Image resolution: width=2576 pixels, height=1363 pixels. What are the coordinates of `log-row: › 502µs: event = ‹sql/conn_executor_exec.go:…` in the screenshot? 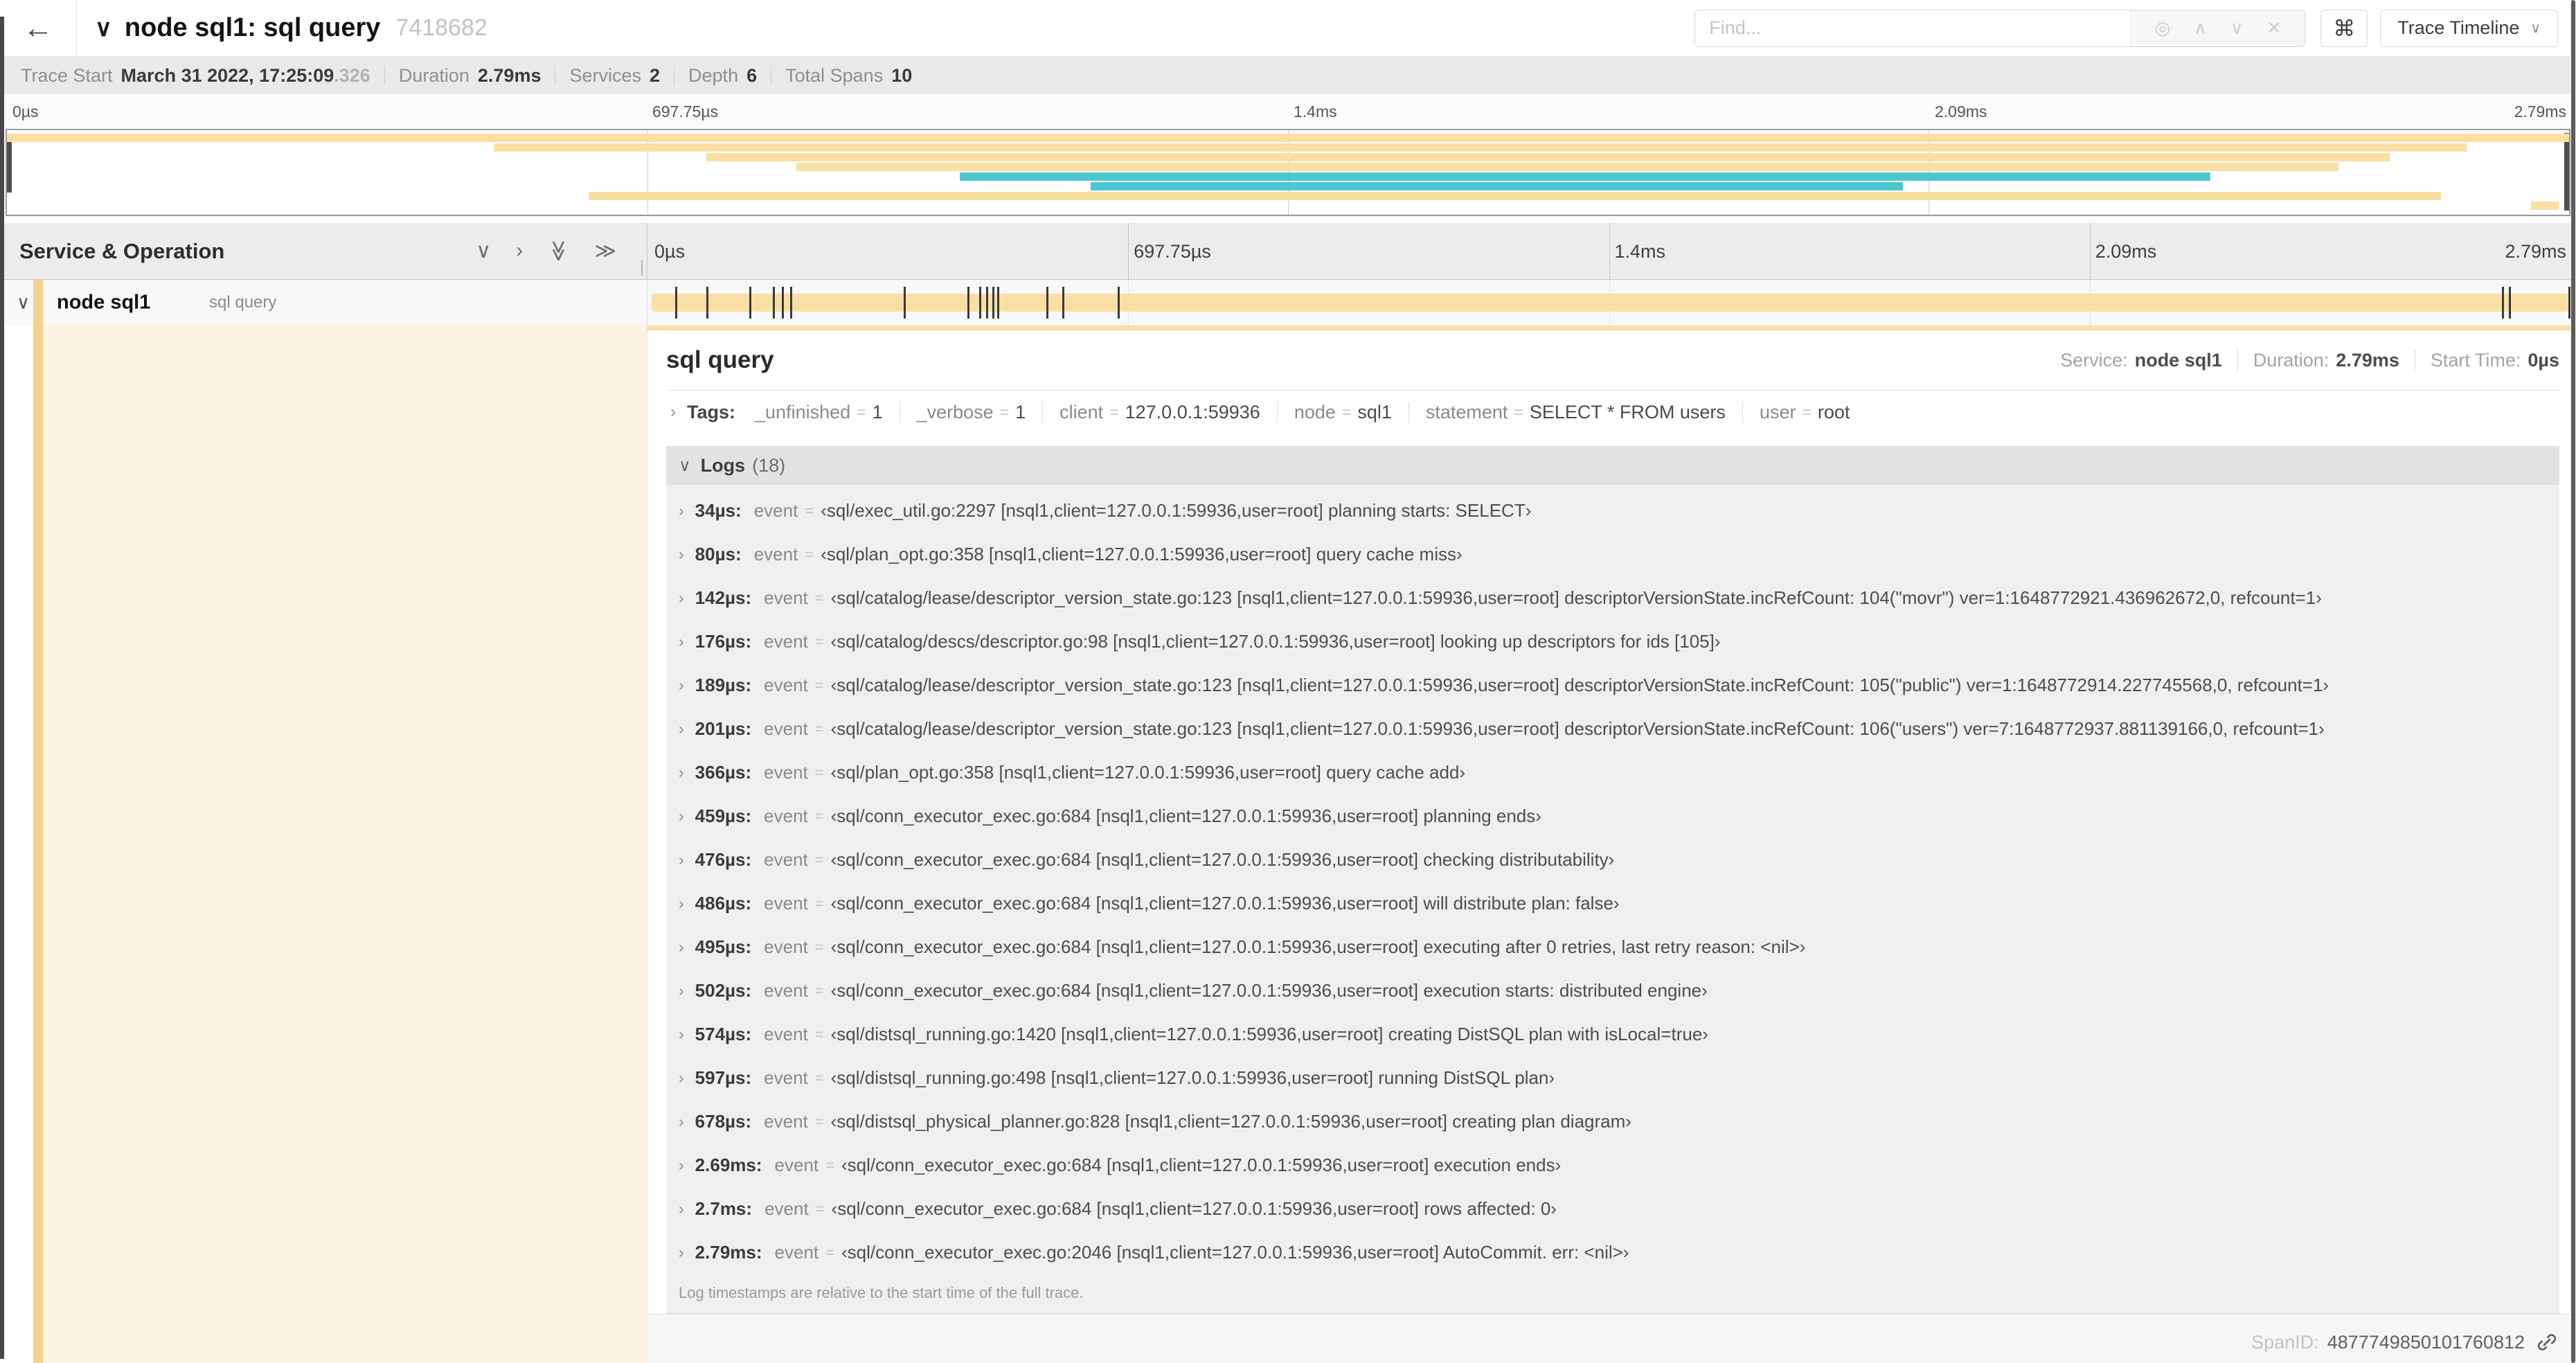 It's located at (1612, 991).